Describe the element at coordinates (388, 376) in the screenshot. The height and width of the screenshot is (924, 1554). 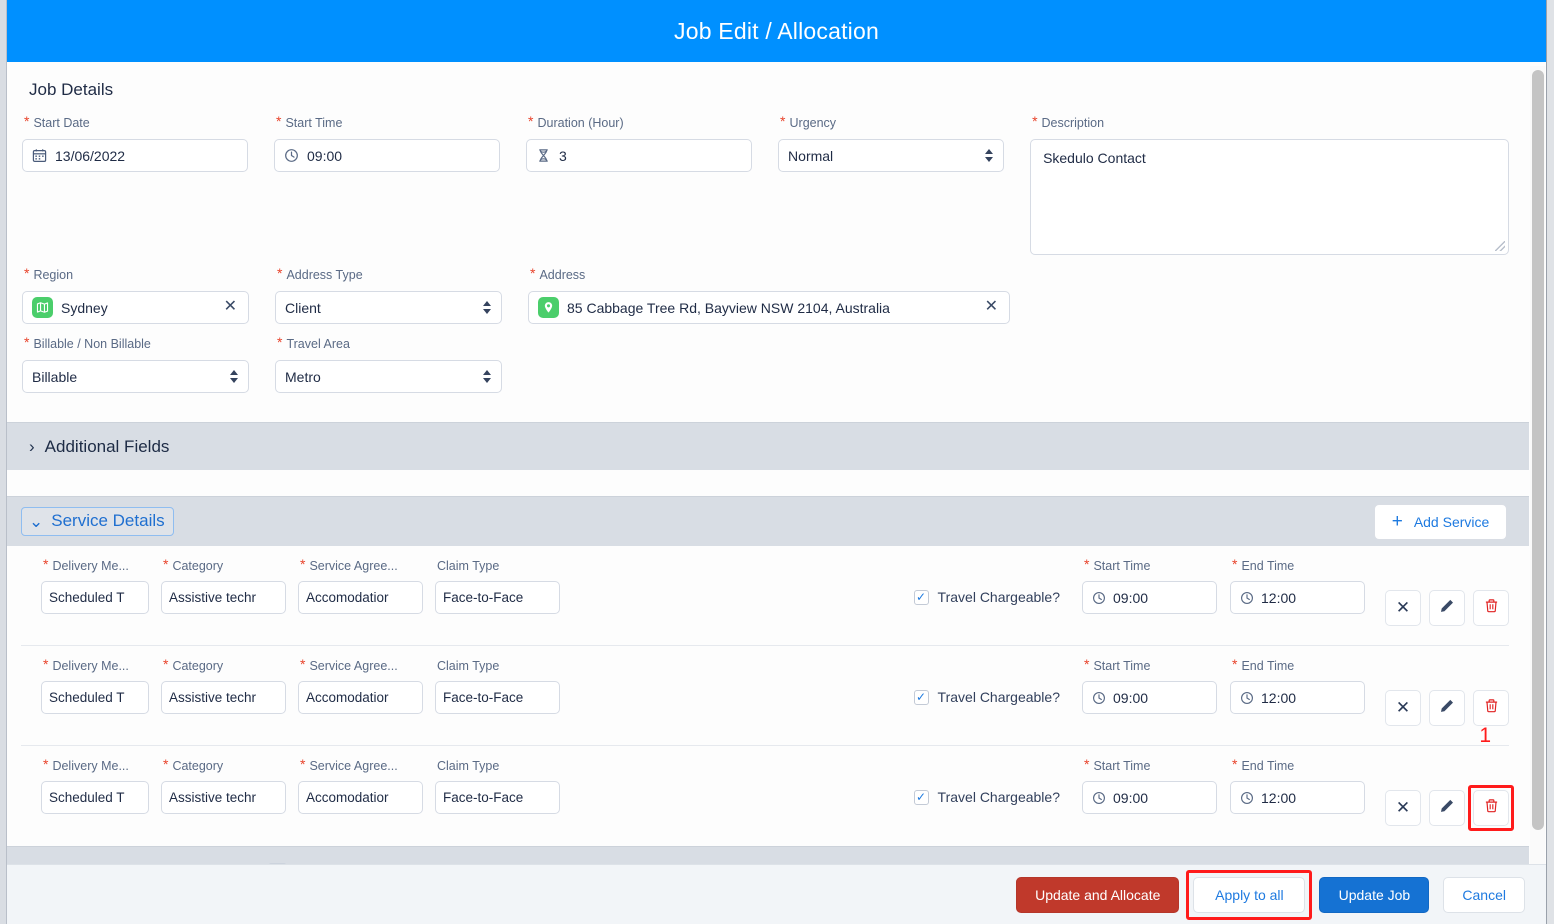
I see `travel-area-select: Metro` at that location.